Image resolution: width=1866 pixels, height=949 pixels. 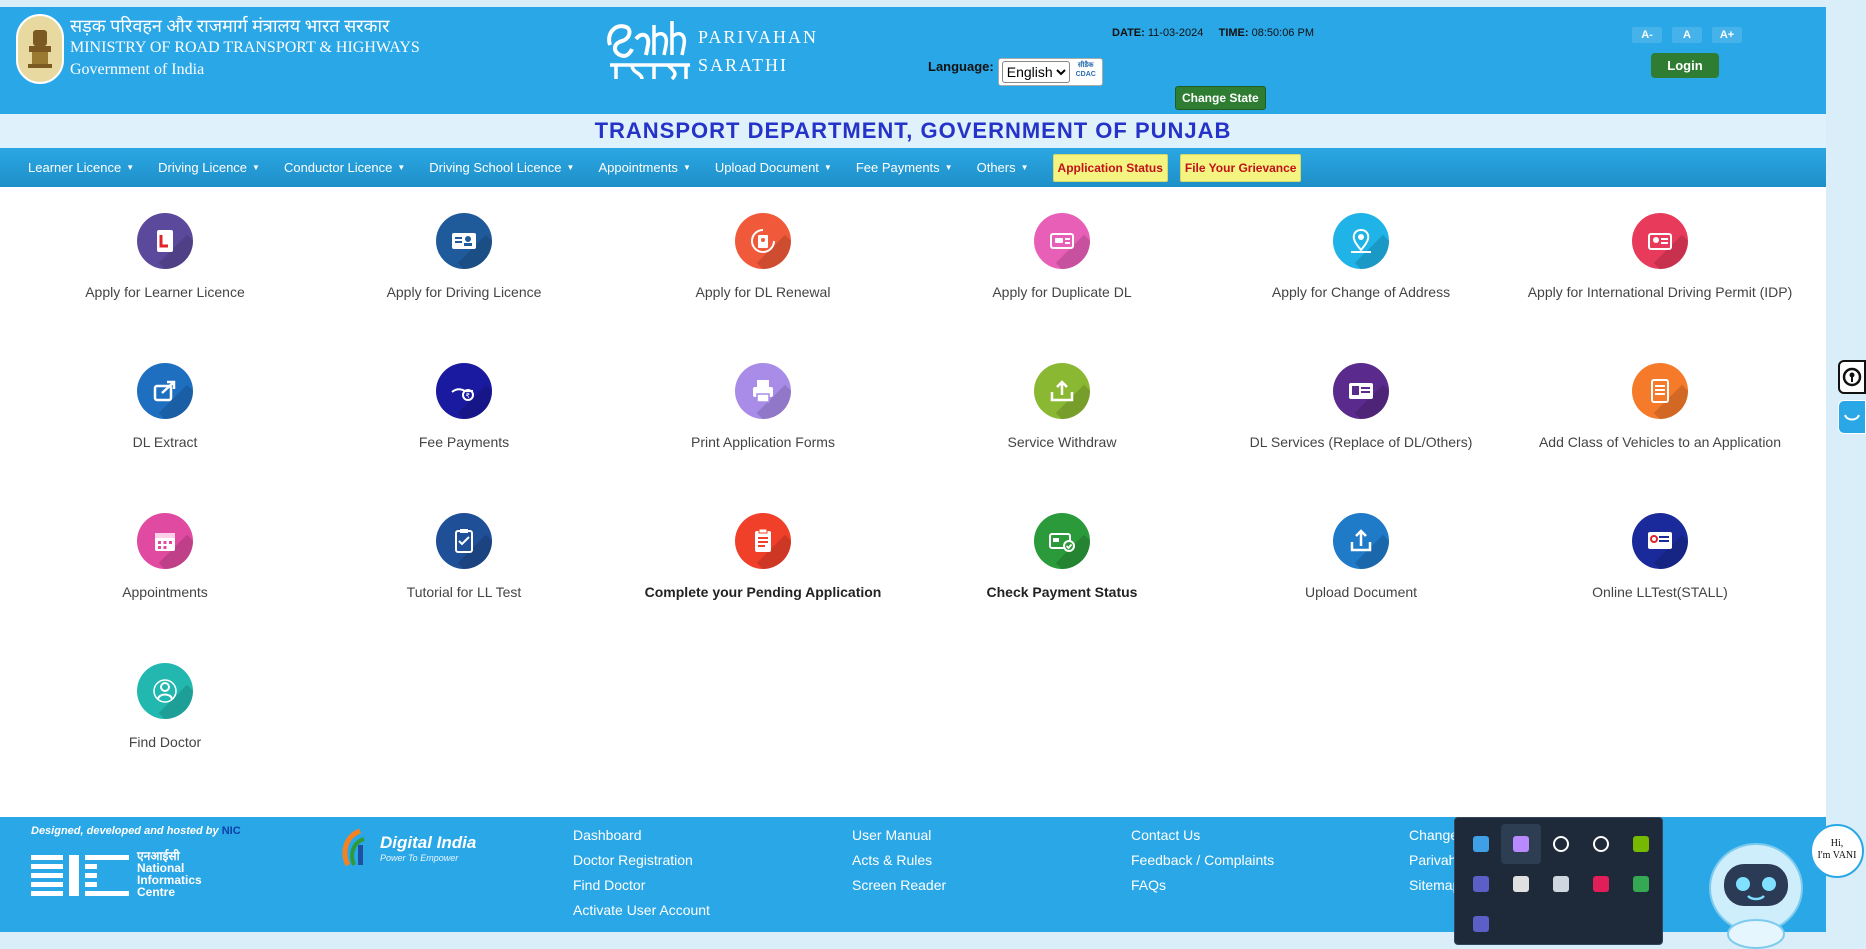 I want to click on fee-payment-icon: ₹, so click(x=464, y=391).